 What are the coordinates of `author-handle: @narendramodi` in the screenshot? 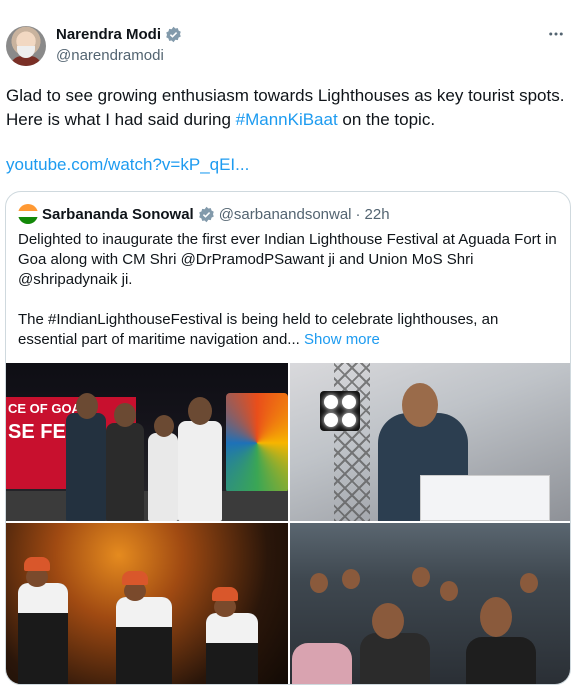 It's located at (119, 55).